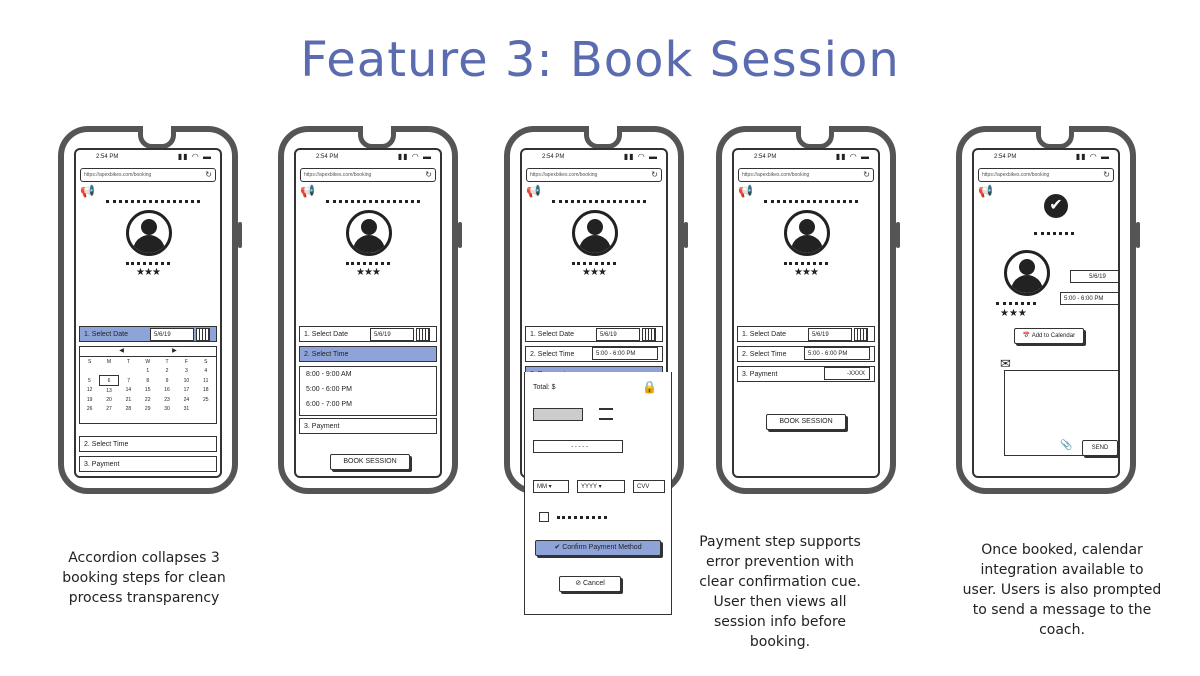 The image size is (1200, 676). Describe the element at coordinates (89, 408) in the screenshot. I see `calendar-day: 26` at that location.